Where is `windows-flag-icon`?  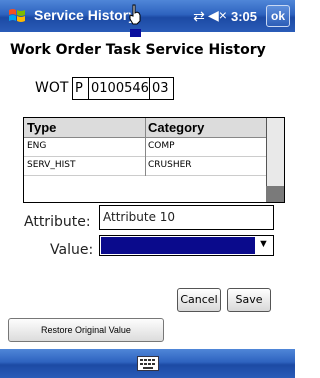
windows-flag-icon is located at coordinates (17, 16).